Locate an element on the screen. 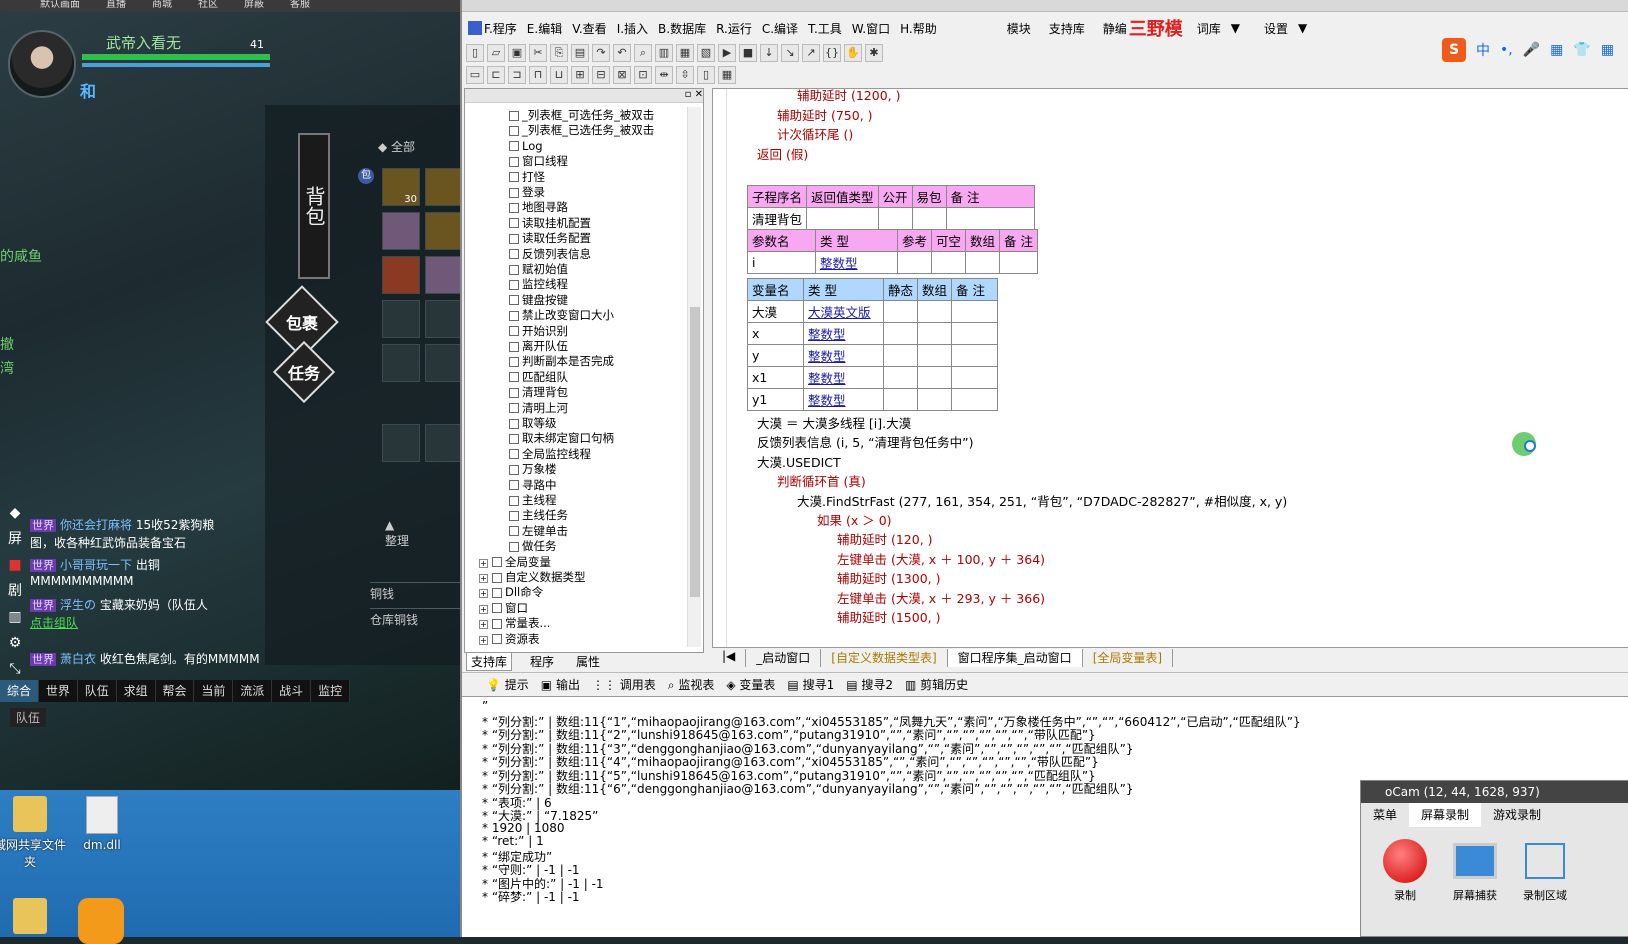  pin-icon: ▫ is located at coordinates (688, 94).